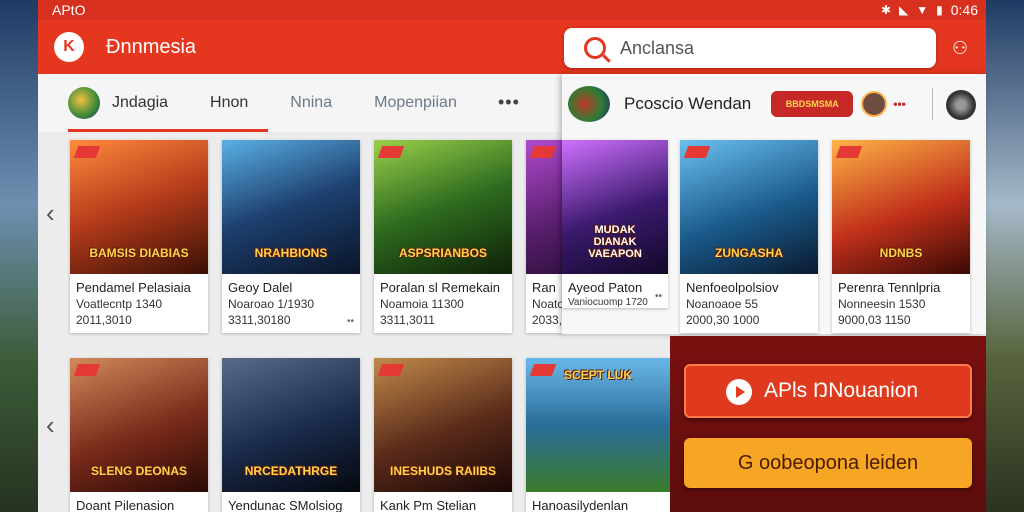 Image resolution: width=1024 pixels, height=512 pixels. I want to click on play-icon, so click(739, 392).